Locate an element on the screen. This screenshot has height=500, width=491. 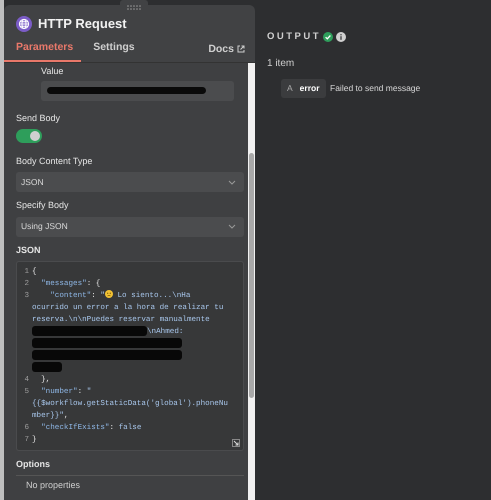
field-label: Value is located at coordinates (52, 71).